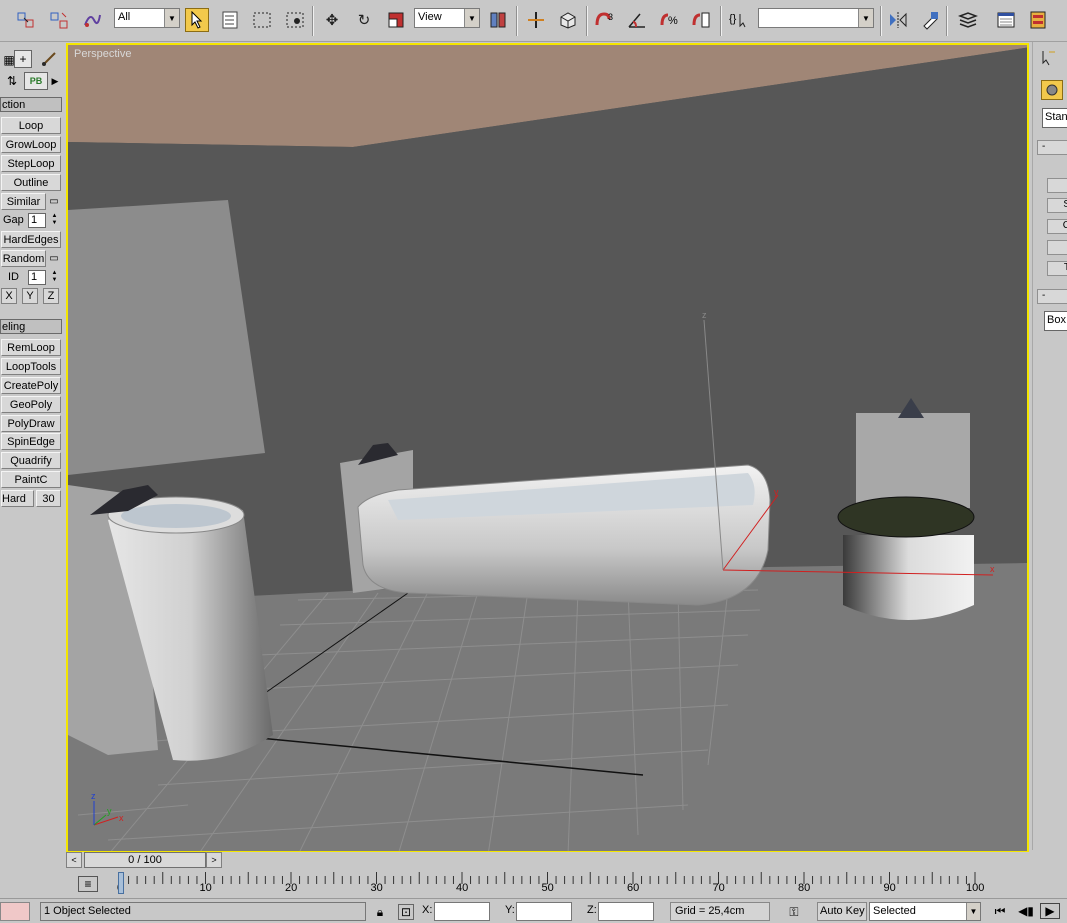 This screenshot has height=923, width=1067. Describe the element at coordinates (842, 911) in the screenshot. I see `auto-key-button: Auto Key` at that location.